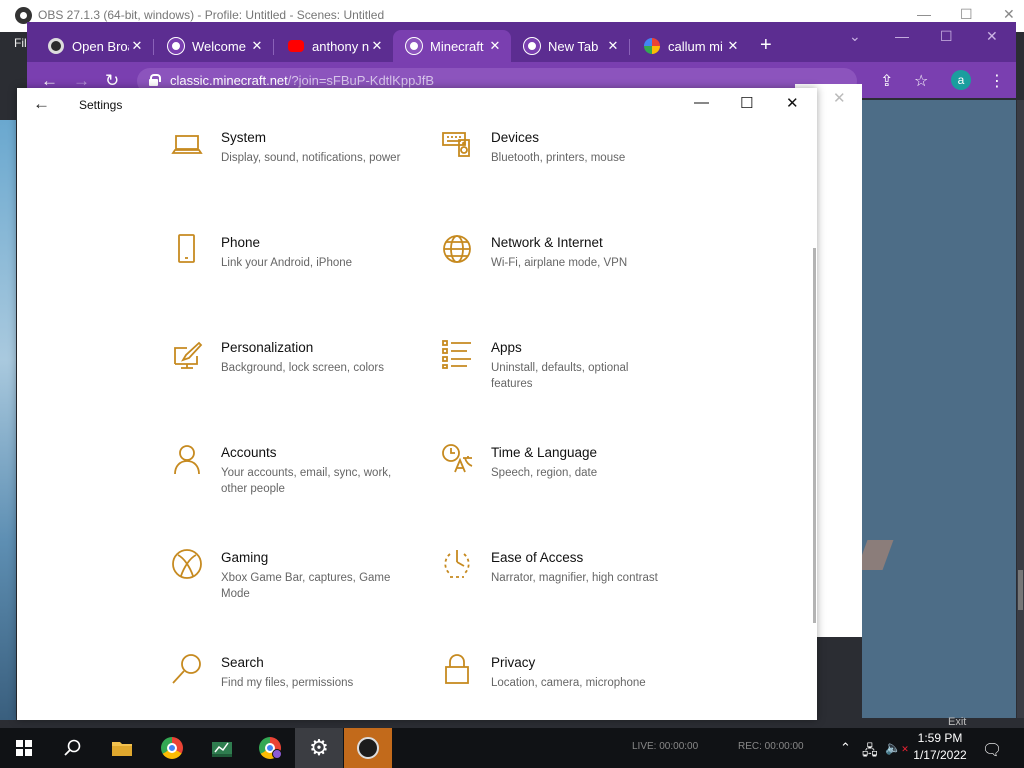 The height and width of the screenshot is (768, 1024). Describe the element at coordinates (155, 80) in the screenshot. I see `lock-icon` at that location.